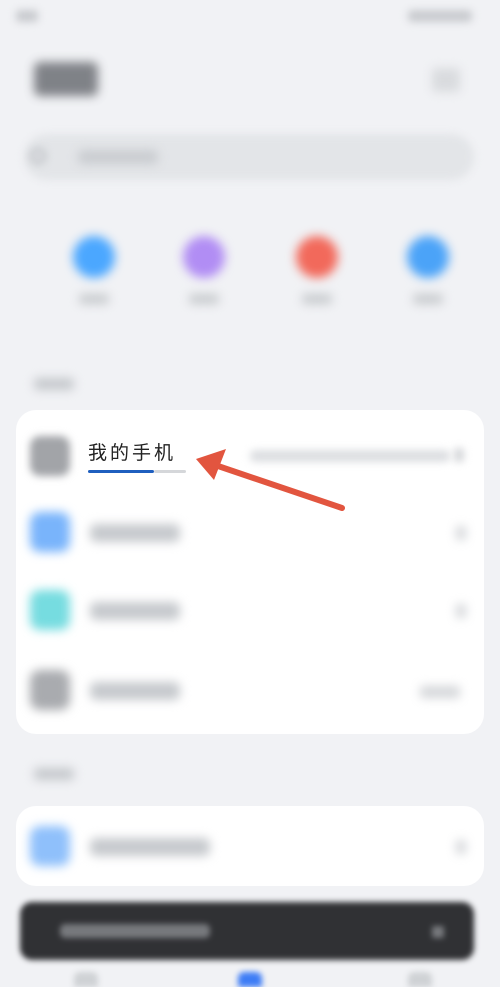  What do you see at coordinates (121, 471) in the screenshot?
I see `focus-underline` at bounding box center [121, 471].